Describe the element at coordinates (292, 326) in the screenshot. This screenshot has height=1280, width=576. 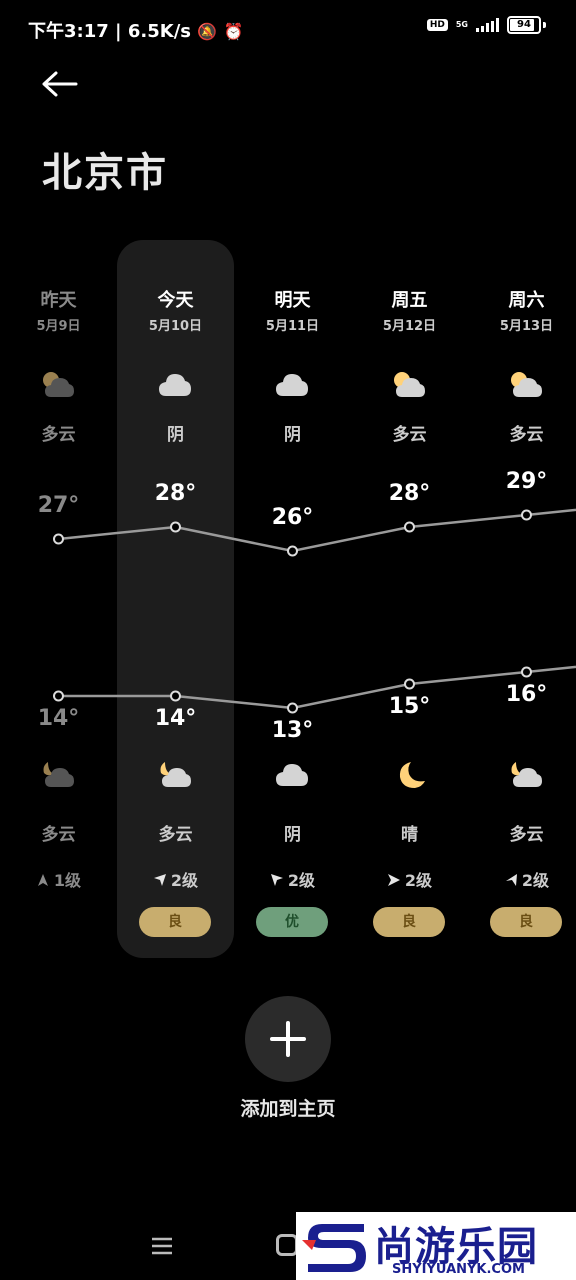
I see `day-date: 5月11日` at that location.